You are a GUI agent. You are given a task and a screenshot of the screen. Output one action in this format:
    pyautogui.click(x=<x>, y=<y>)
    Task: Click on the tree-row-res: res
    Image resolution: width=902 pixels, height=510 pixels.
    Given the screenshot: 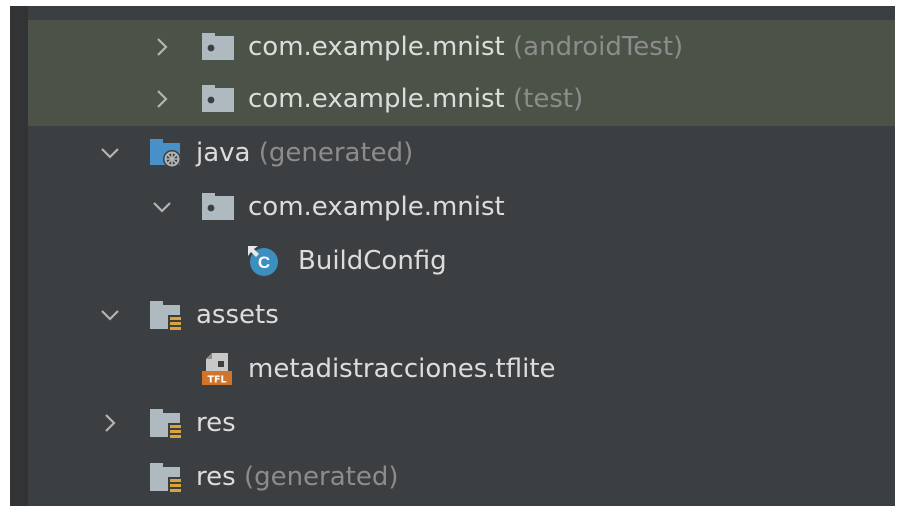 What is the action you would take?
    pyautogui.click(x=452, y=423)
    